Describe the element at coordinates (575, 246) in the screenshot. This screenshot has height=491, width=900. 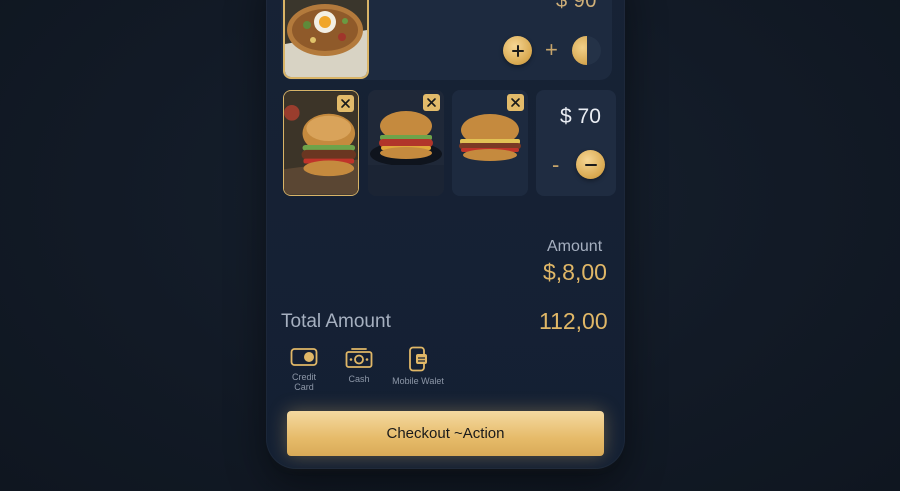
I see `amount-label: Amount` at that location.